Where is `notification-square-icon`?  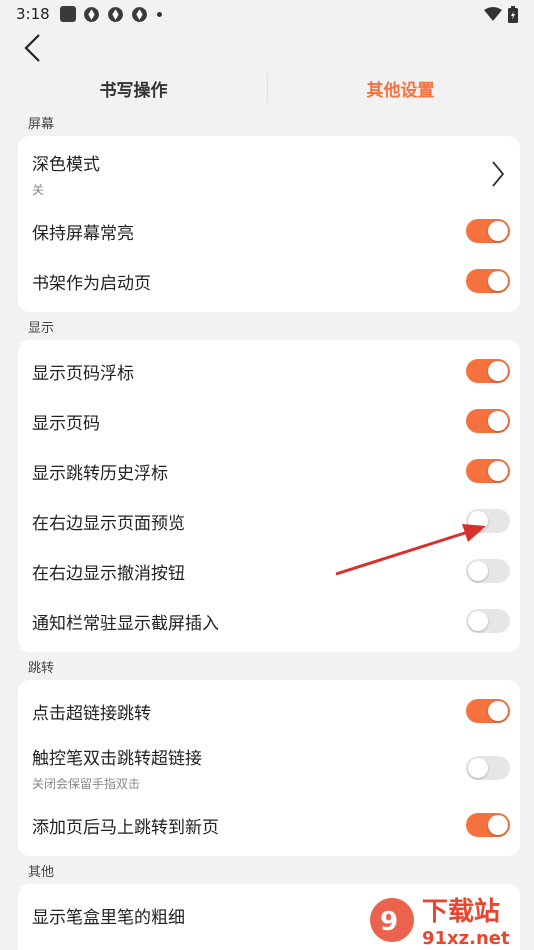
notification-square-icon is located at coordinates (67, 14).